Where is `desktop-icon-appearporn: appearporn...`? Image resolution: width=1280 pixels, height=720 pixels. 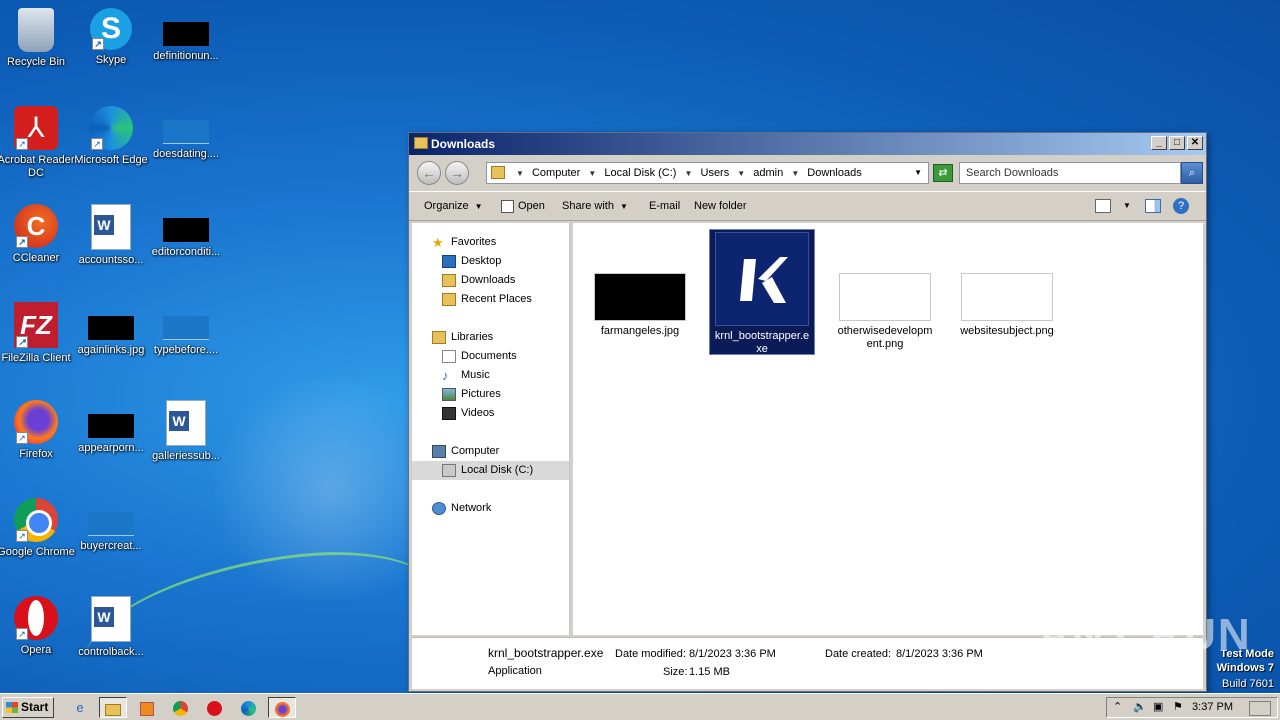
desktop-icon-appearporn: appearporn... is located at coordinates (111, 427).